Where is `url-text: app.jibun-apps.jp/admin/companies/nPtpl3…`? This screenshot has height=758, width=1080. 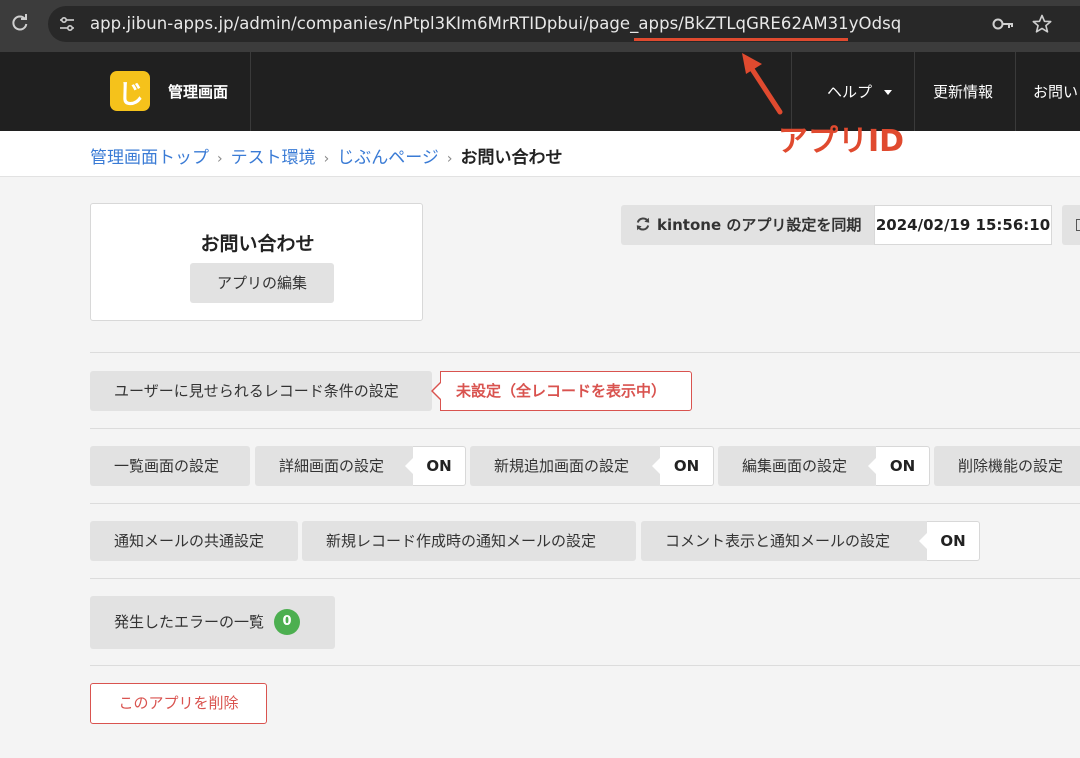
url-text: app.jibun-apps.jp/admin/companies/nPtpl3… is located at coordinates (495, 23).